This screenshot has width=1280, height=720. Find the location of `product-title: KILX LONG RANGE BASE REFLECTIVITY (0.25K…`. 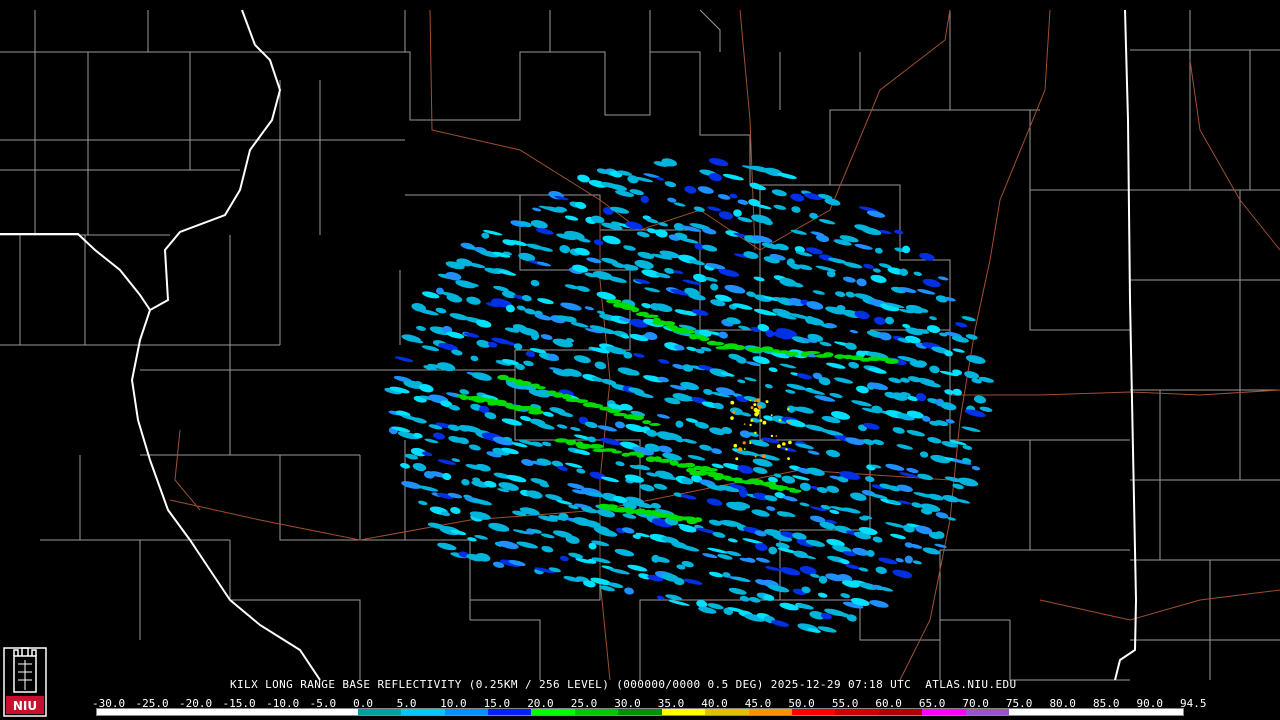

product-title: KILX LONG RANGE BASE REFLECTIVITY (0.25K… is located at coordinates (623, 684).